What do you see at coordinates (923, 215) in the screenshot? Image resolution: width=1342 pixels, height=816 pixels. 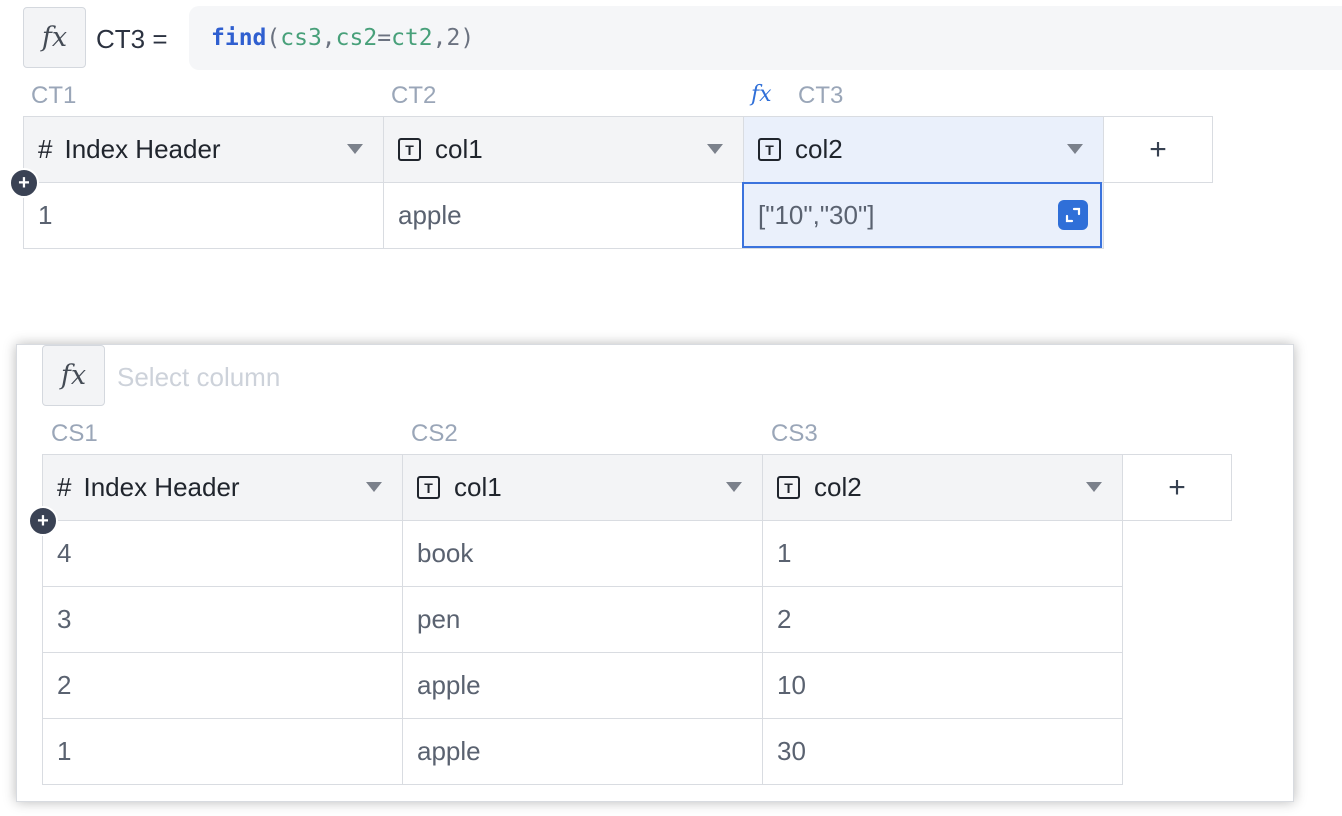 I see `selected-table-cell: ["10","30"]` at bounding box center [923, 215].